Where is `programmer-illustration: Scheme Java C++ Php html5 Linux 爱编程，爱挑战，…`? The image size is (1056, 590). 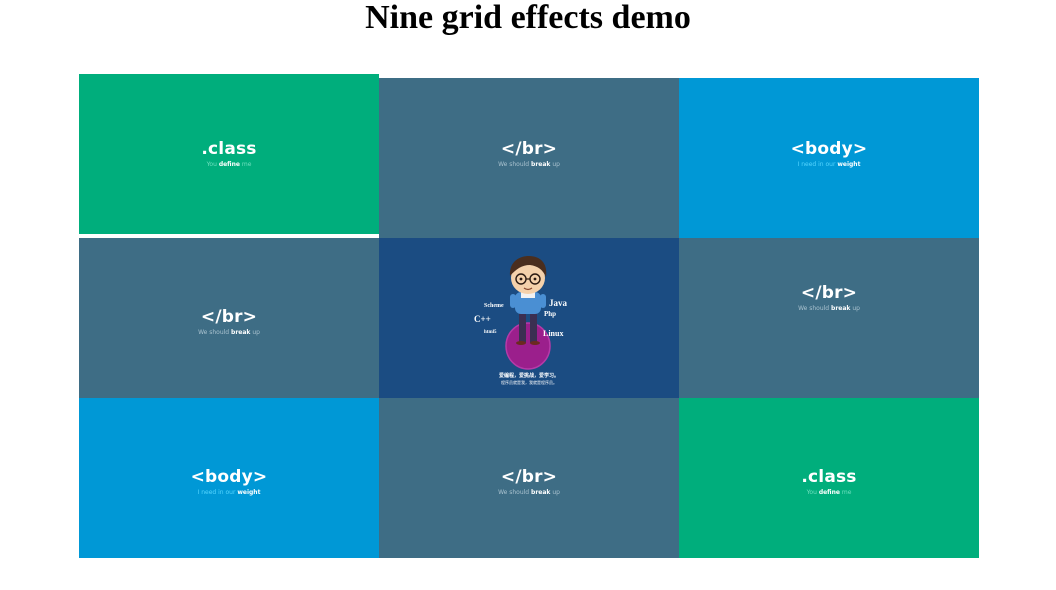 programmer-illustration: Scheme Java C++ Php html5 Linux 爱编程，爱挑战，… is located at coordinates (529, 318).